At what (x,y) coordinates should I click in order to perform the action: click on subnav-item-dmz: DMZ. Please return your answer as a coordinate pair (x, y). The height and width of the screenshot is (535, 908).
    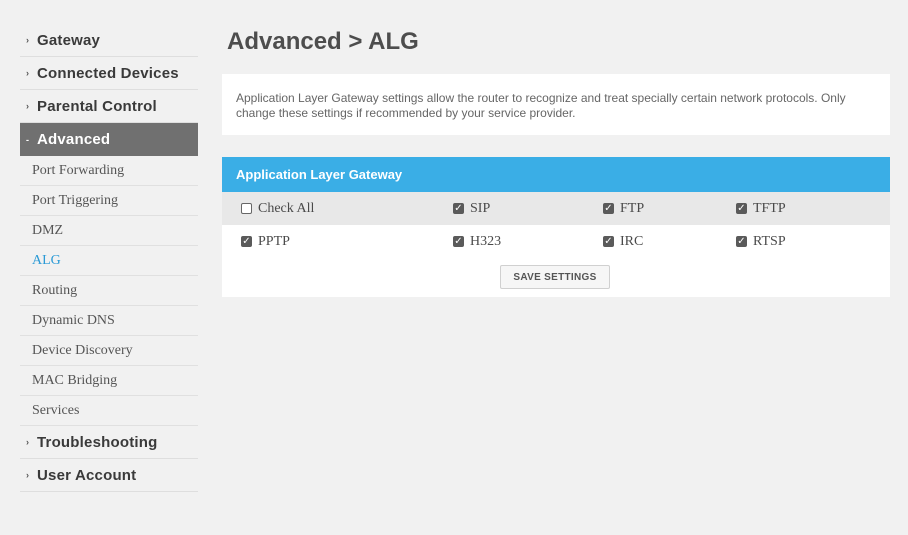
    Looking at the image, I should click on (109, 231).